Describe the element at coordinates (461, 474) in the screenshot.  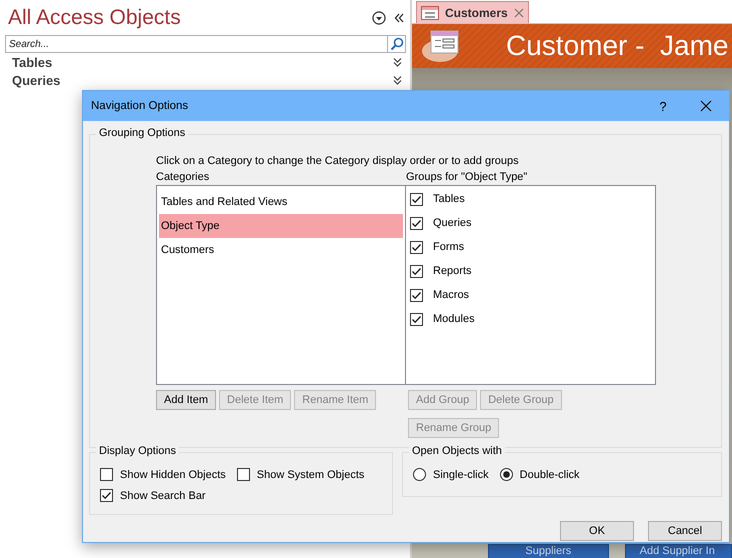
I see `option-label: Single-click` at that location.